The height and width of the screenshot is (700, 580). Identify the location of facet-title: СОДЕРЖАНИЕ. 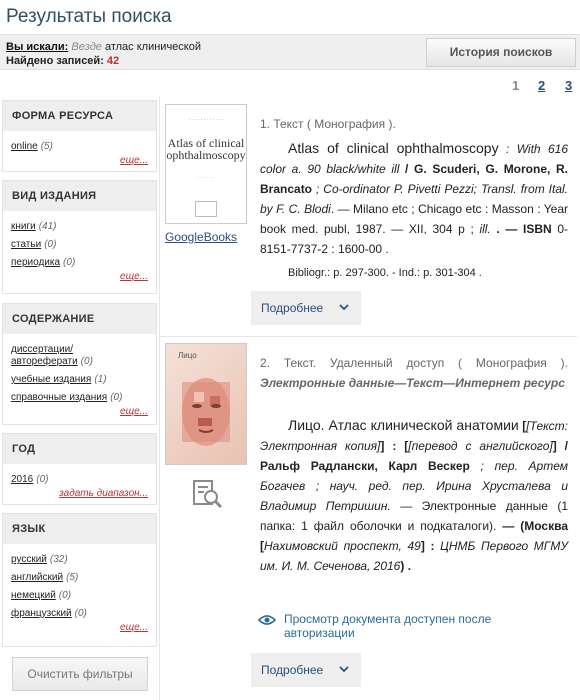
(79, 319).